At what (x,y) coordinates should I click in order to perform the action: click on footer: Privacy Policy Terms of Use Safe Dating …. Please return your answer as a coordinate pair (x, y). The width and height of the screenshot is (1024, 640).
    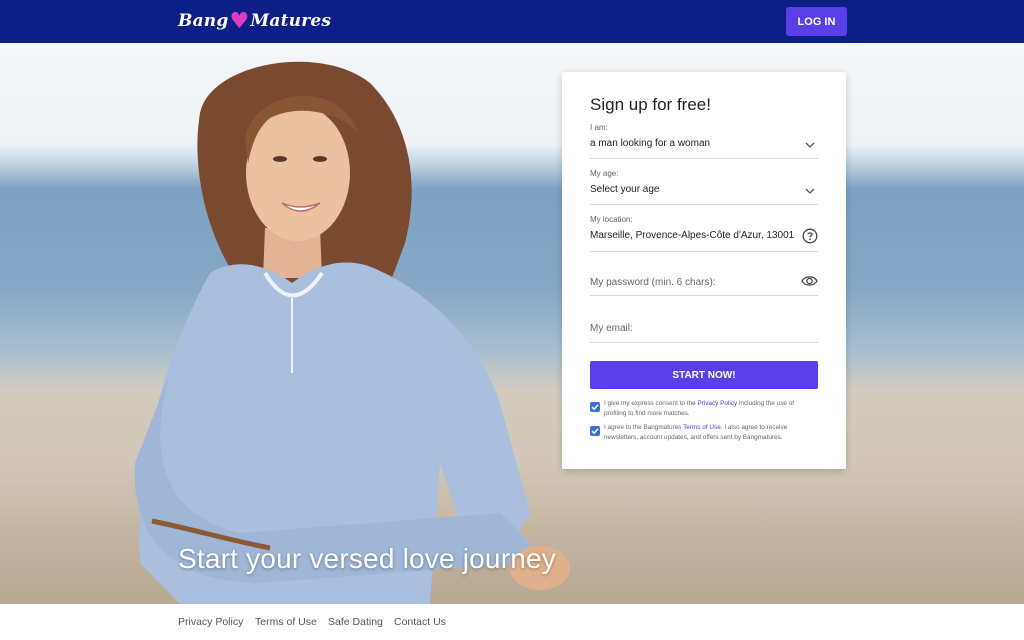
    Looking at the image, I should click on (512, 622).